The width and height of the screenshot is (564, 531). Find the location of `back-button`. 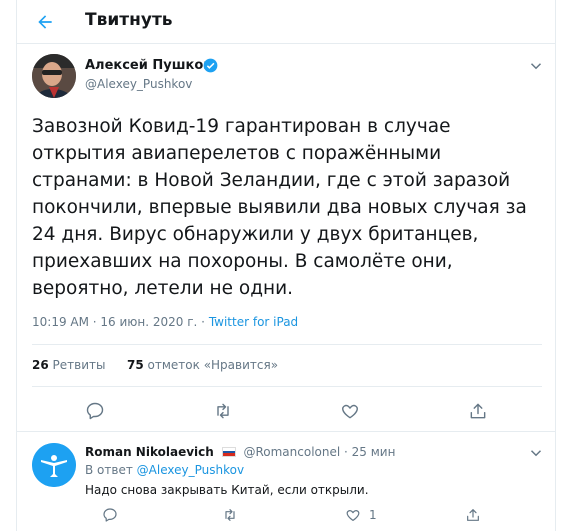

back-button is located at coordinates (45, 22).